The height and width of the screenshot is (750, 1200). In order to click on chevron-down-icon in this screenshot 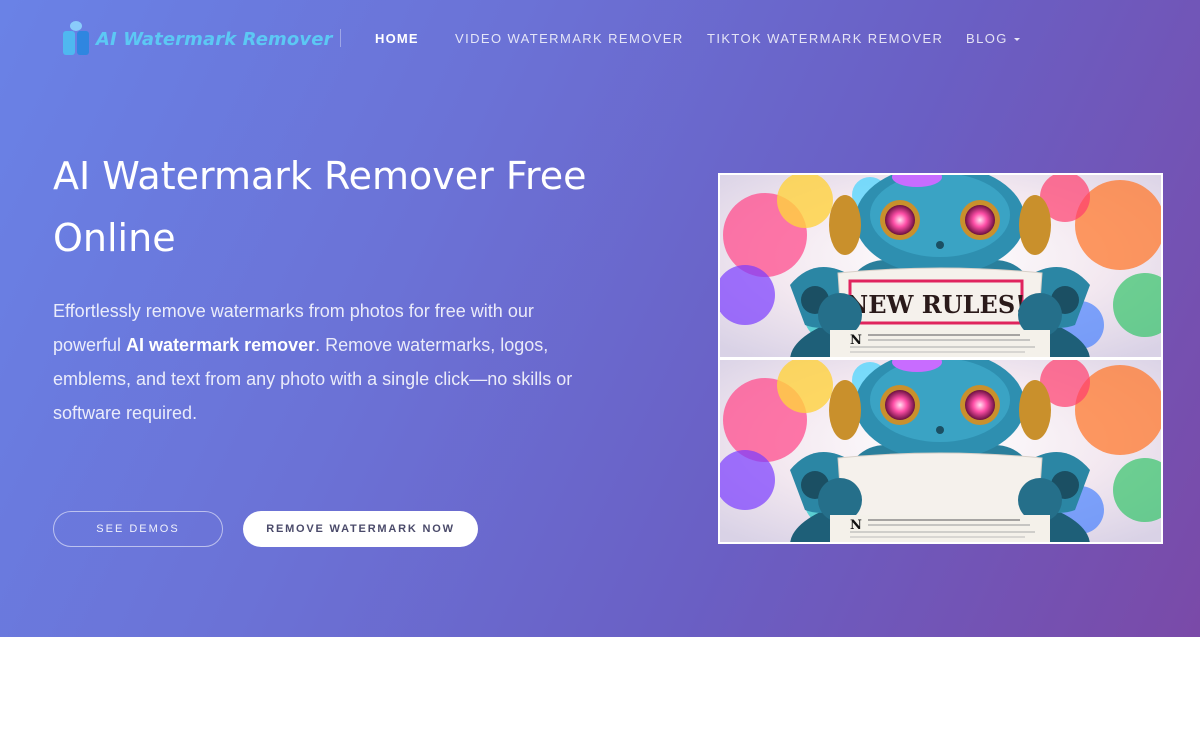, I will do `click(1016, 40)`.